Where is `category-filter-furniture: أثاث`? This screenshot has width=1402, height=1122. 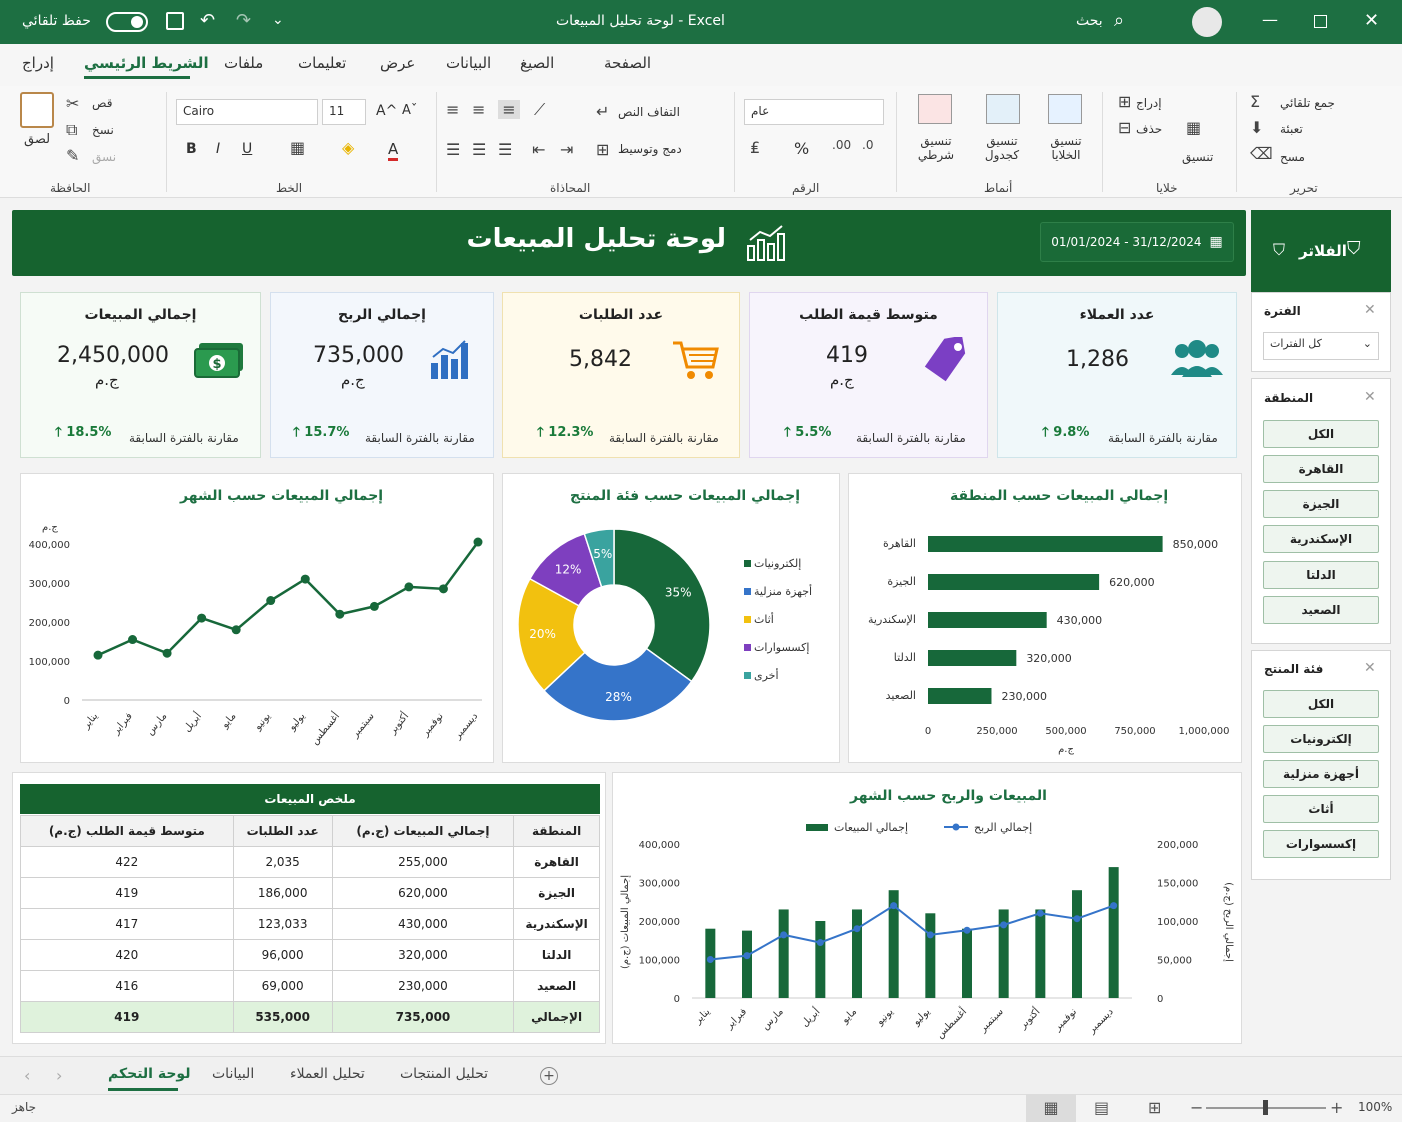 category-filter-furniture: أثاث is located at coordinates (1321, 809).